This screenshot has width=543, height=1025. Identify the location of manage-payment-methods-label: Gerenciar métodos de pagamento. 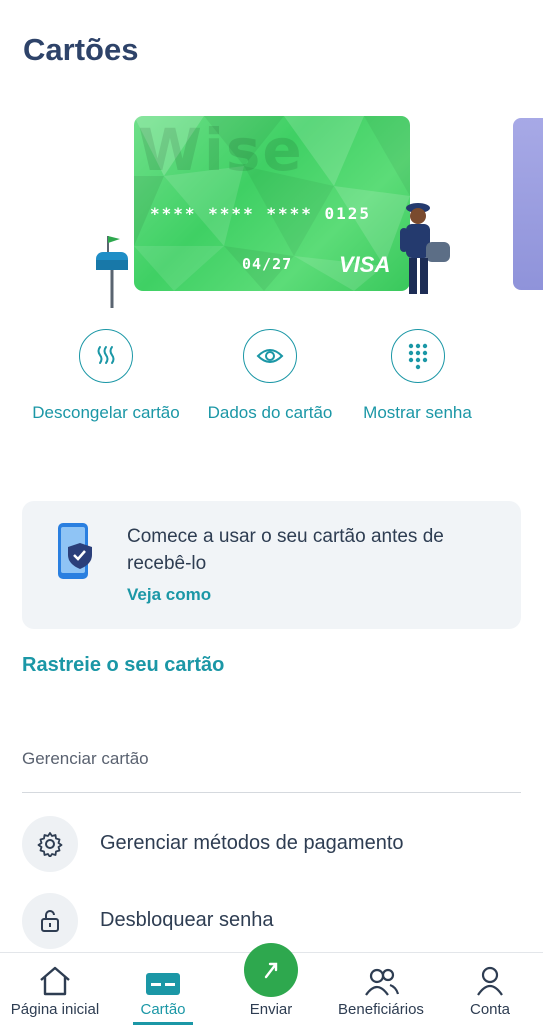
(252, 843).